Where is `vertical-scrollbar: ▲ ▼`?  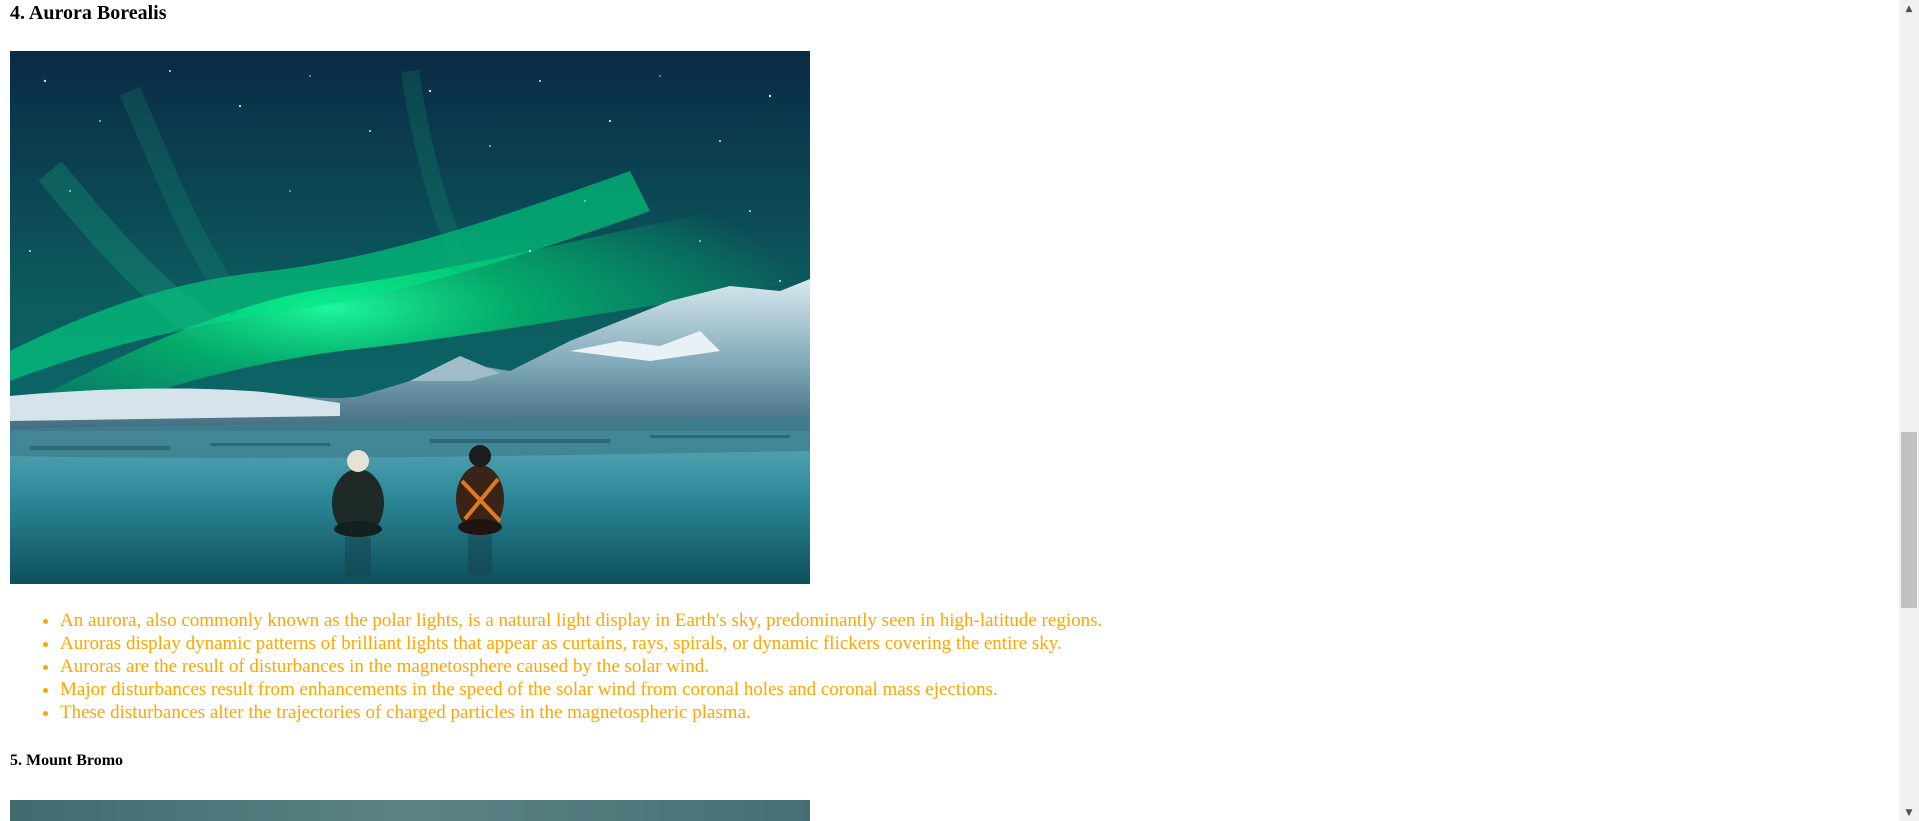
vertical-scrollbar: ▲ ▼ is located at coordinates (1909, 410).